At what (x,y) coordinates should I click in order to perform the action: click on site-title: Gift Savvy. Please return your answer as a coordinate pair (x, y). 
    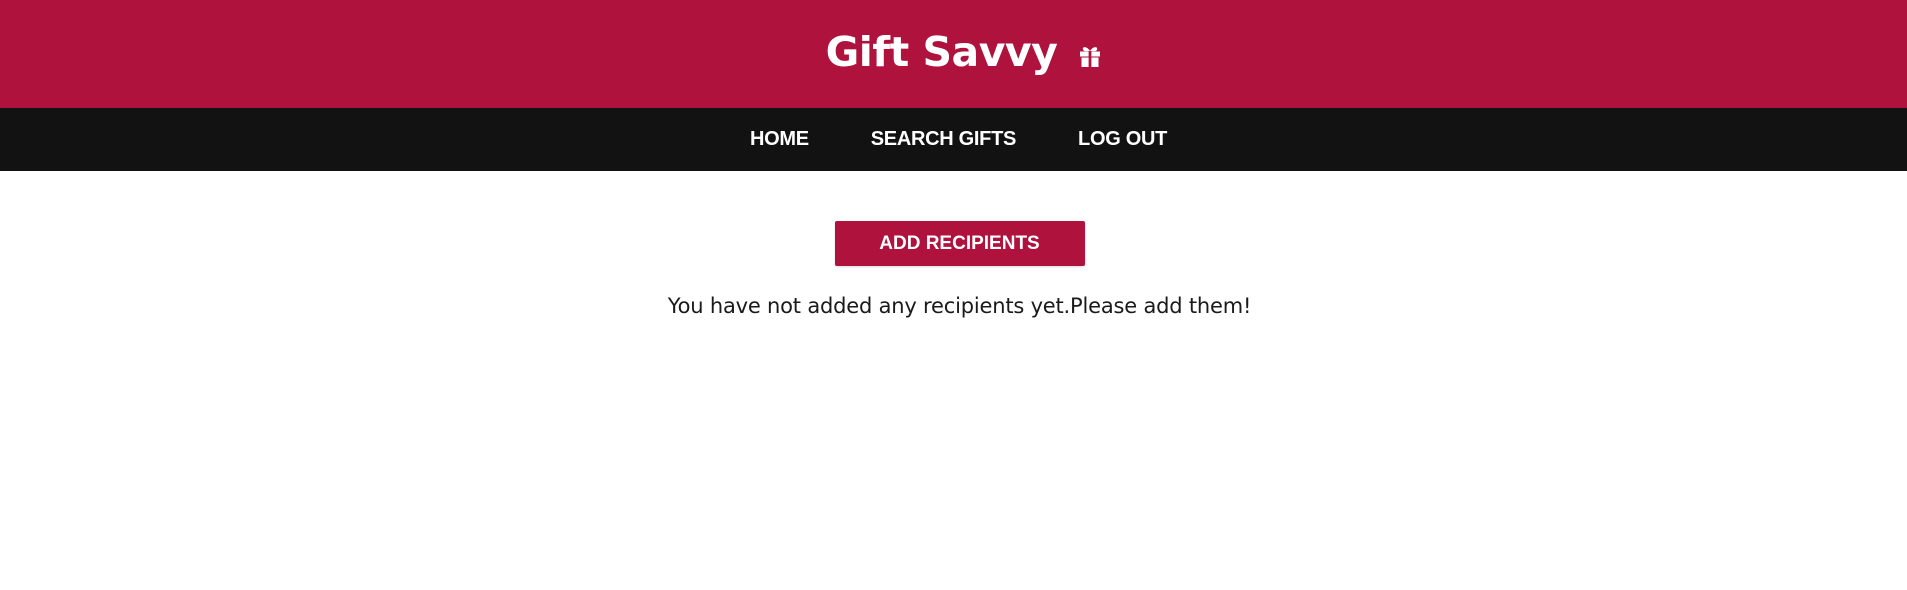
    Looking at the image, I should click on (941, 52).